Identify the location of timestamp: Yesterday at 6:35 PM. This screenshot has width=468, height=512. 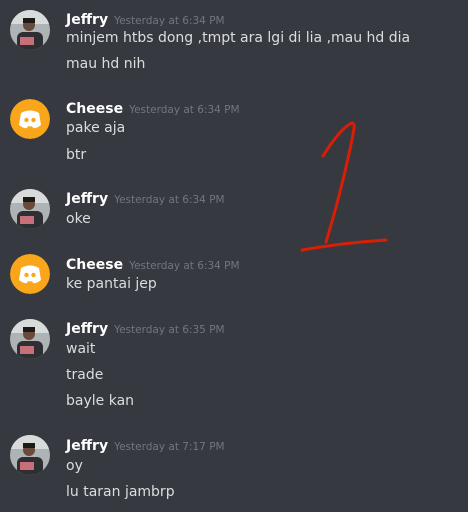
(169, 330).